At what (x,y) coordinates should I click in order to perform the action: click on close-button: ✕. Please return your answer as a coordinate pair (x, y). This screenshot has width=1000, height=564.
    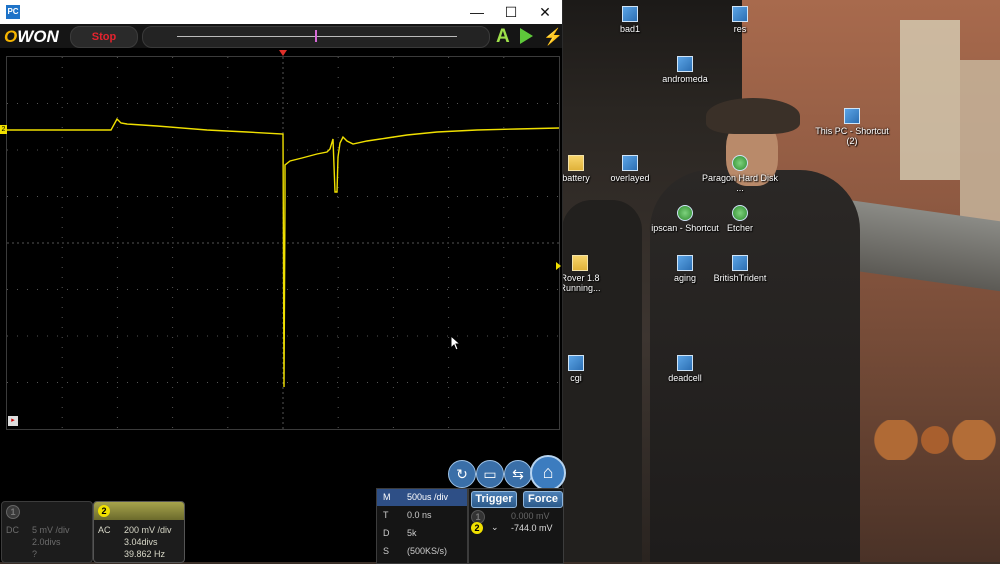
    Looking at the image, I should click on (545, 12).